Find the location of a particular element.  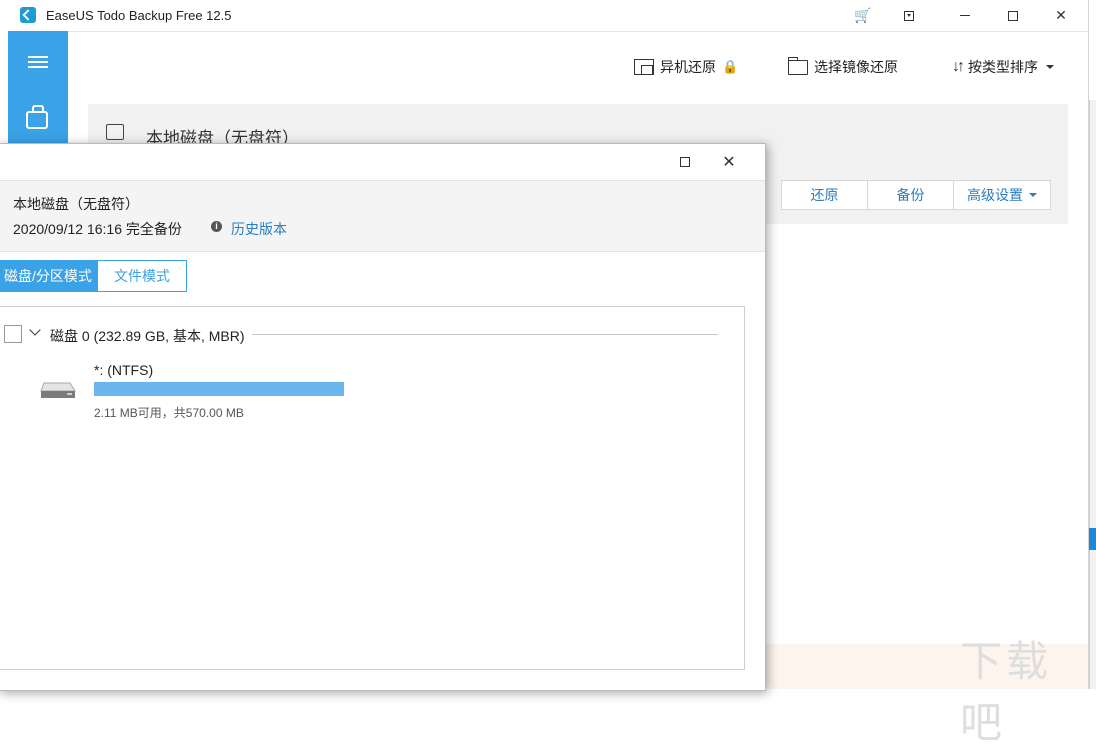

hard-drive-icon is located at coordinates (58, 390).